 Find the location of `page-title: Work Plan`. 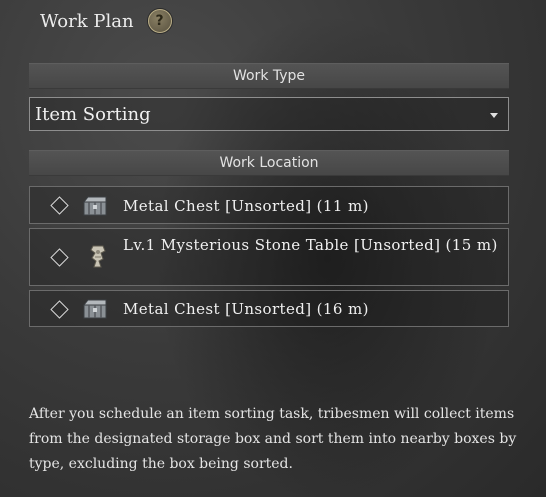

page-title: Work Plan is located at coordinates (87, 21).